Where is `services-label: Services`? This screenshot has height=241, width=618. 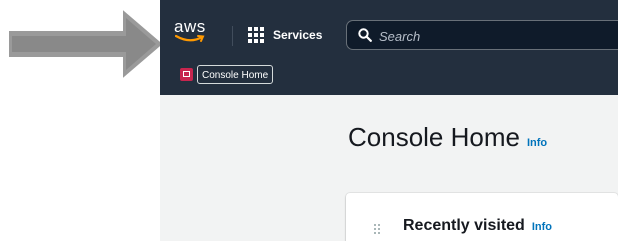
services-label: Services is located at coordinates (298, 35).